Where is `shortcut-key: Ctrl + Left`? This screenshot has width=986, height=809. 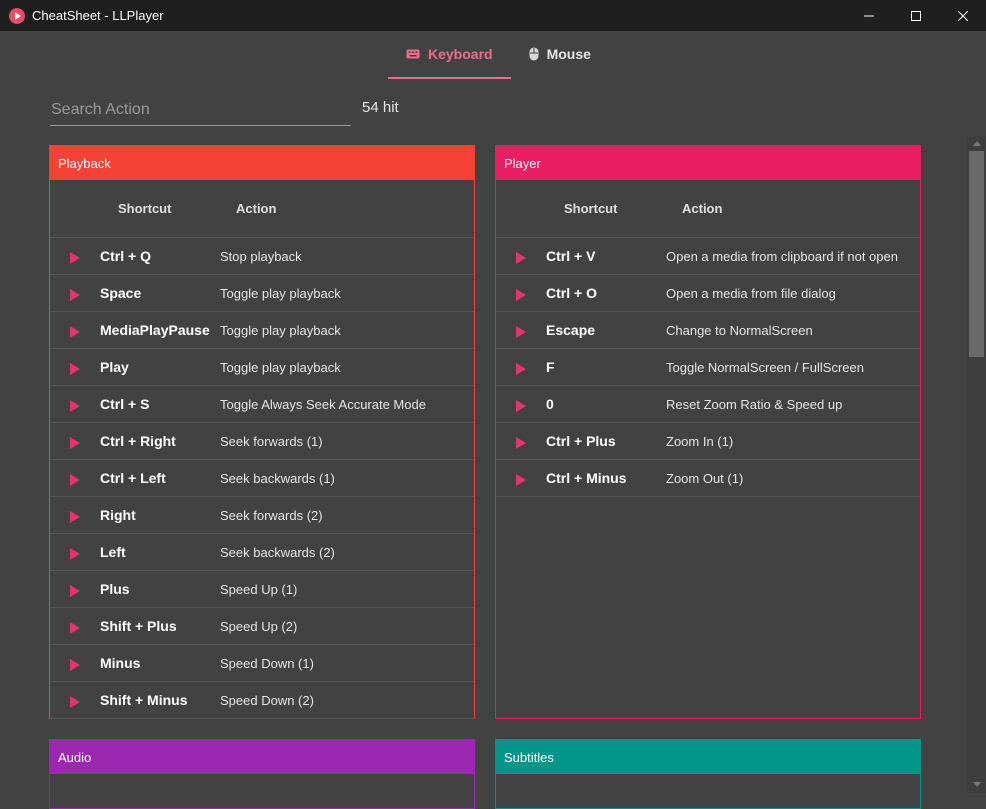
shortcut-key: Ctrl + Left is located at coordinates (133, 478).